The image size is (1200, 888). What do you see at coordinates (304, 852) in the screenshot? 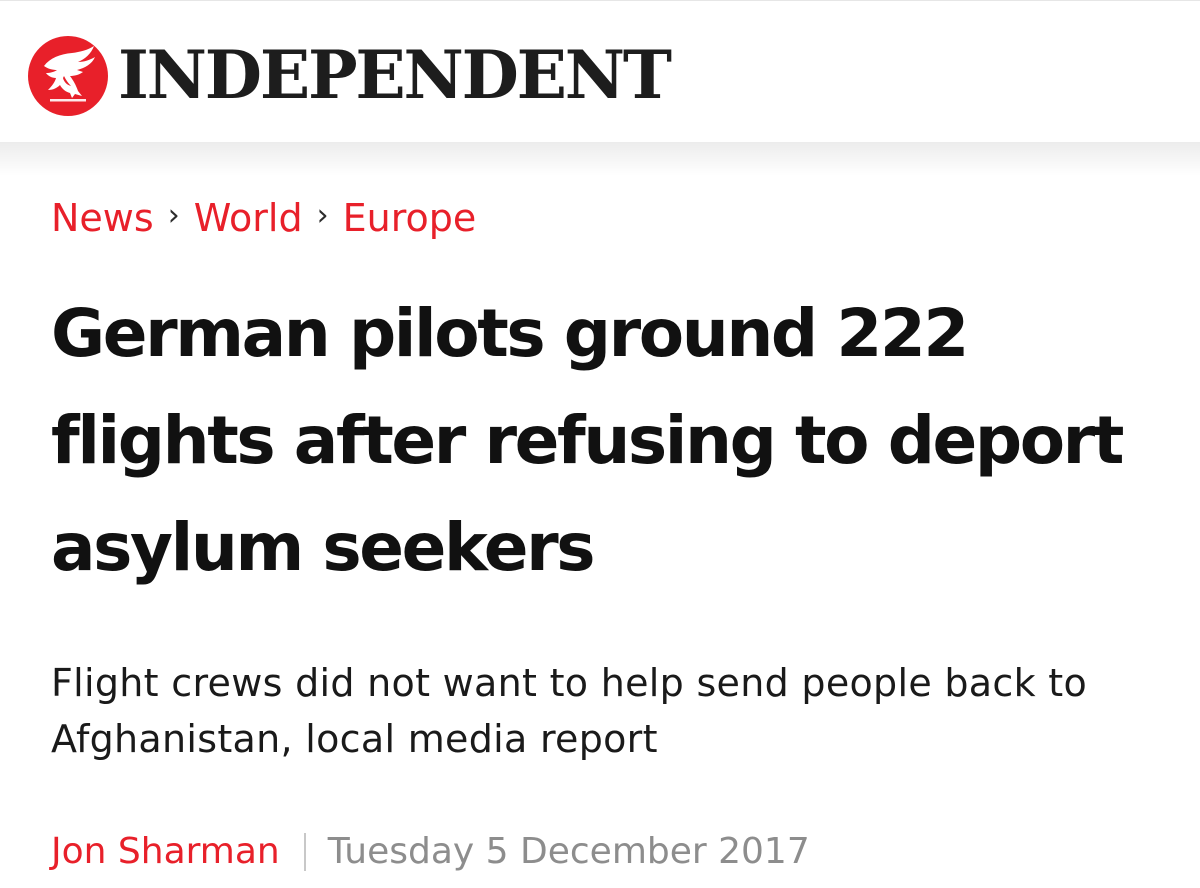
I see `byline-divider` at bounding box center [304, 852].